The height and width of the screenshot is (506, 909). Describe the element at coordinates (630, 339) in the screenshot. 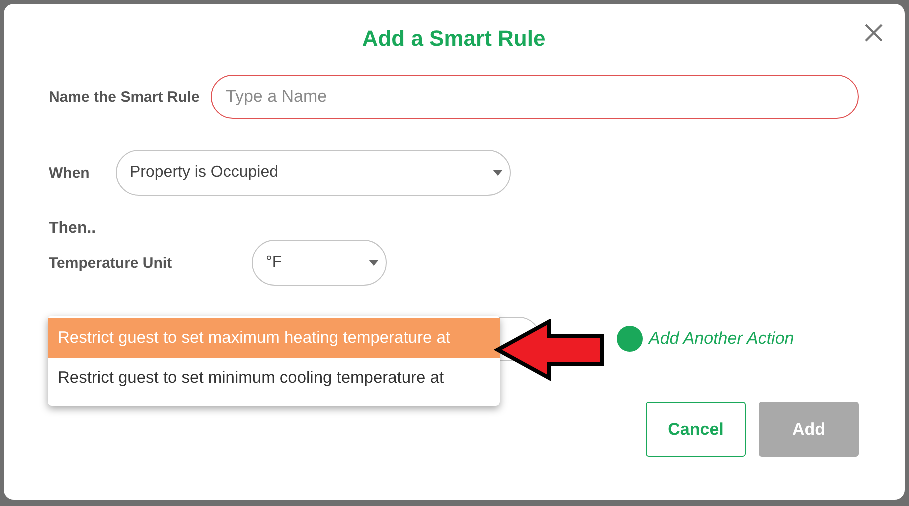

I see `add-circle-icon` at that location.